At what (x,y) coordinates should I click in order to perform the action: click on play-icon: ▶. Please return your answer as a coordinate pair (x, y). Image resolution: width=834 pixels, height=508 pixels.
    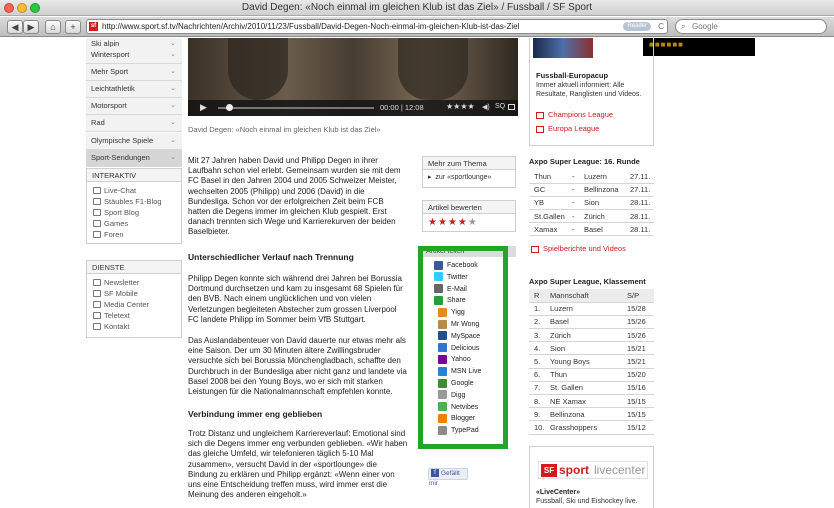
    Looking at the image, I should click on (203, 107).